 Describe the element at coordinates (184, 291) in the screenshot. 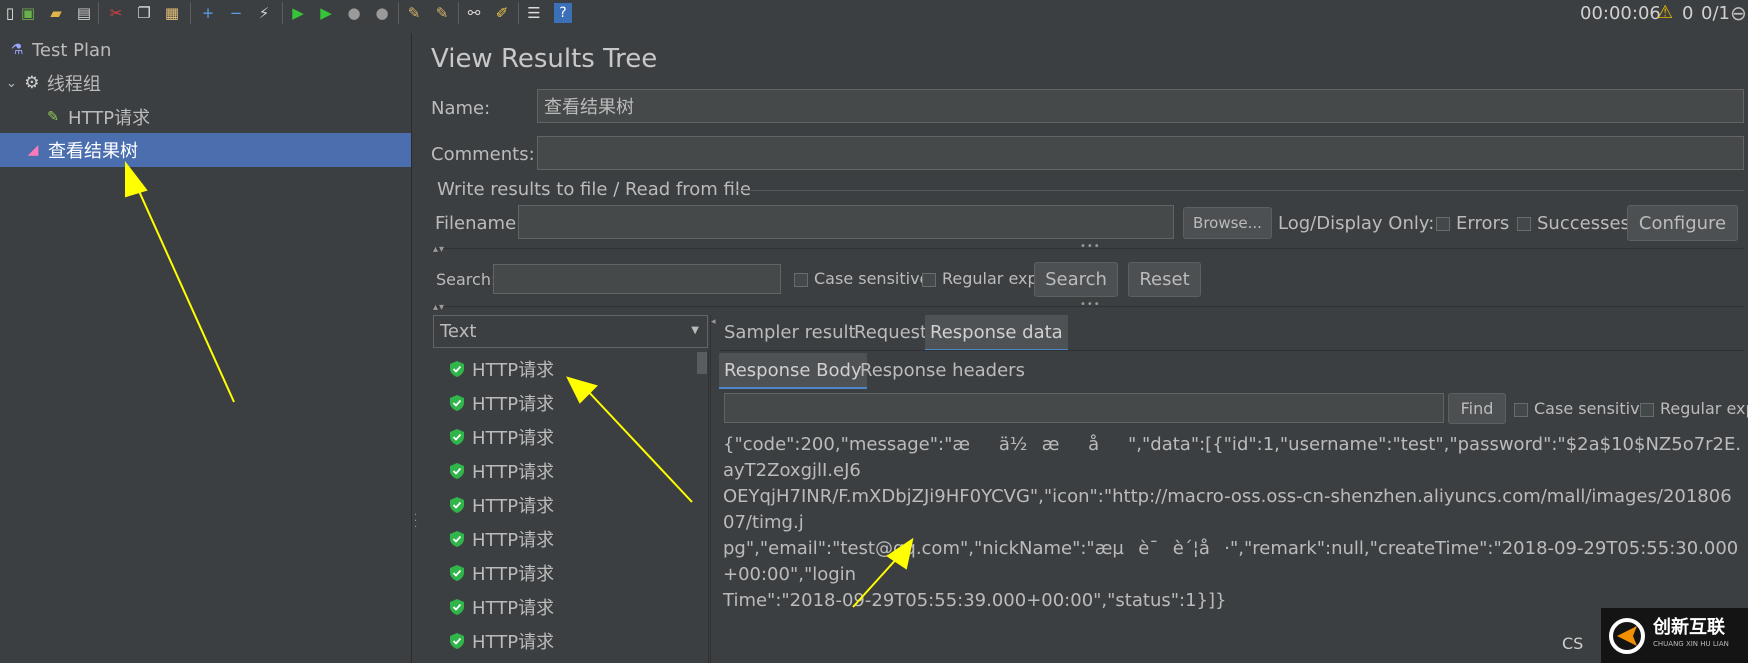

I see `arrow-to-results-tree` at that location.